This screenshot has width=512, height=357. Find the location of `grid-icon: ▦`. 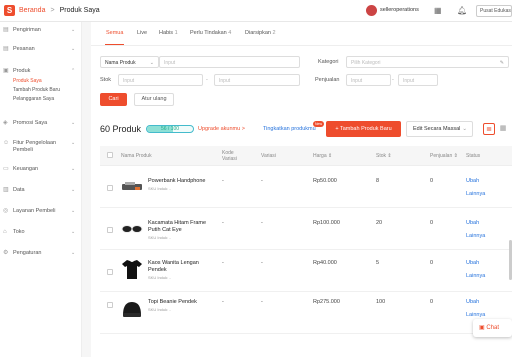

grid-icon: ▦ is located at coordinates (438, 10).